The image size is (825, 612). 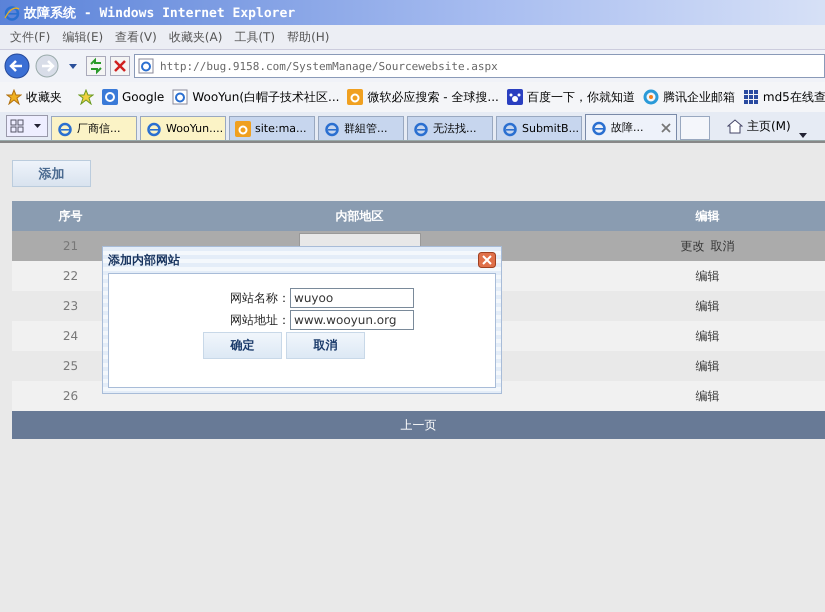 What do you see at coordinates (257, 37) in the screenshot?
I see `menu-item: 工具(T)` at bounding box center [257, 37].